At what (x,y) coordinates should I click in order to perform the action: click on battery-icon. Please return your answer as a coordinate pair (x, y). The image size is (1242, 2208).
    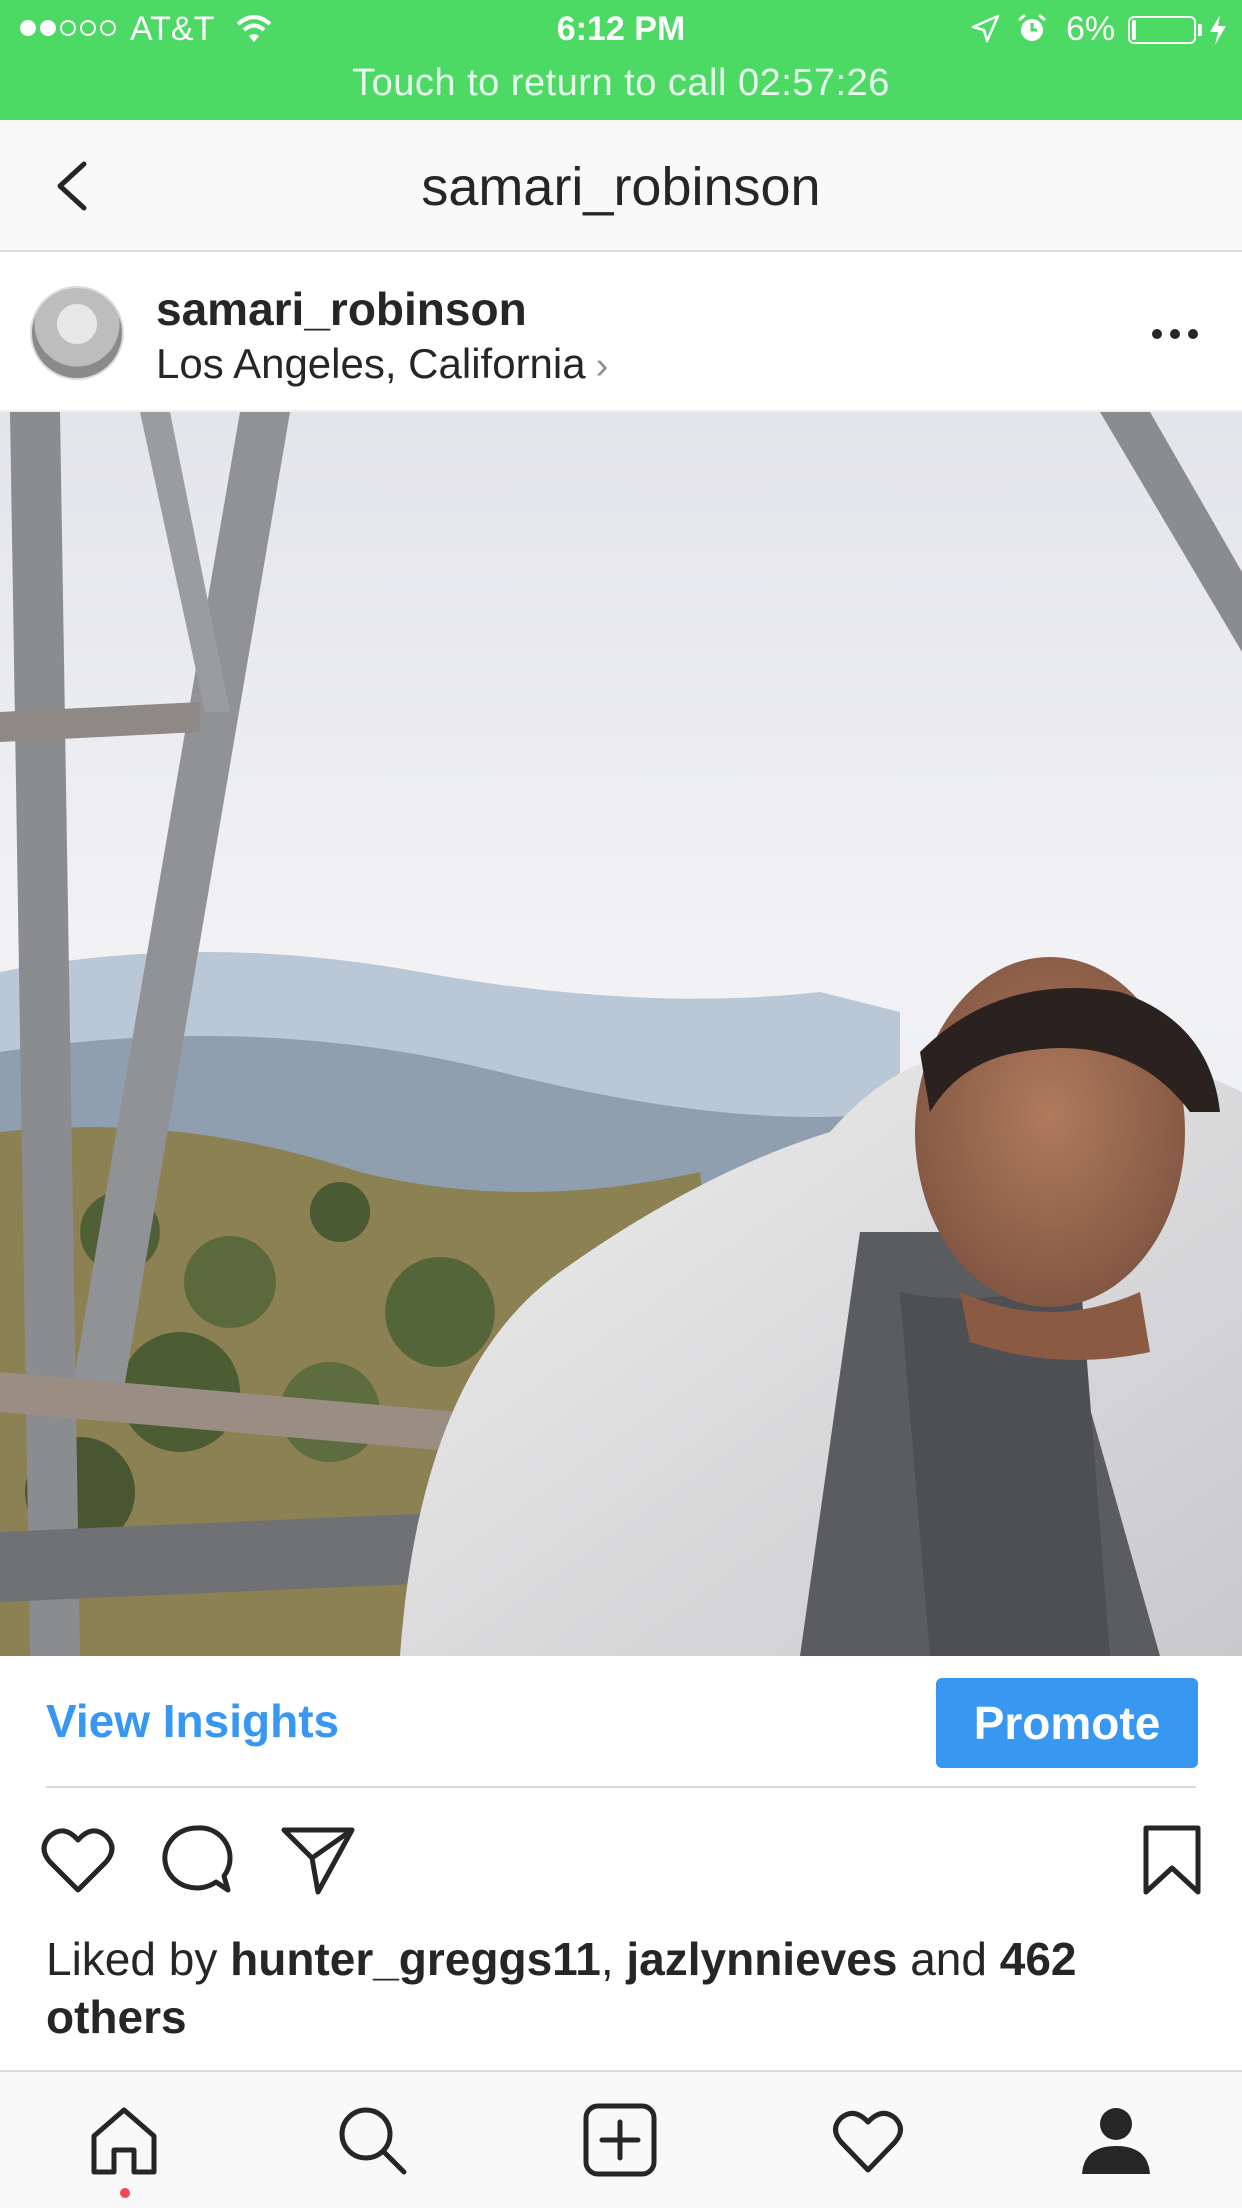
    Looking at the image, I should click on (1162, 30).